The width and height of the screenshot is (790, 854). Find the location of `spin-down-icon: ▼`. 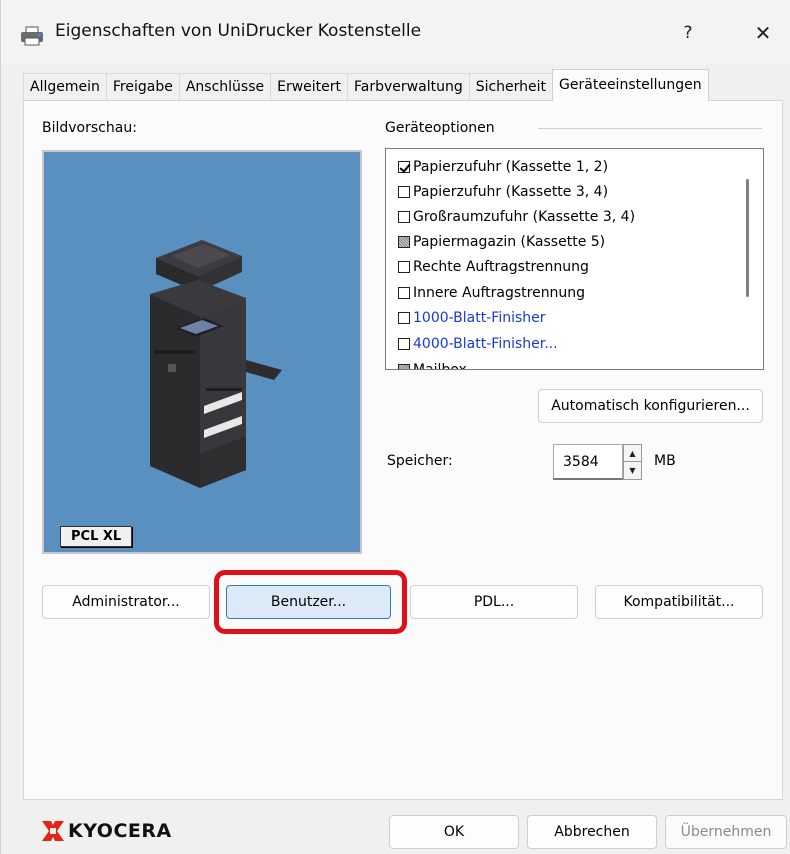

spin-down-icon: ▼ is located at coordinates (632, 470).